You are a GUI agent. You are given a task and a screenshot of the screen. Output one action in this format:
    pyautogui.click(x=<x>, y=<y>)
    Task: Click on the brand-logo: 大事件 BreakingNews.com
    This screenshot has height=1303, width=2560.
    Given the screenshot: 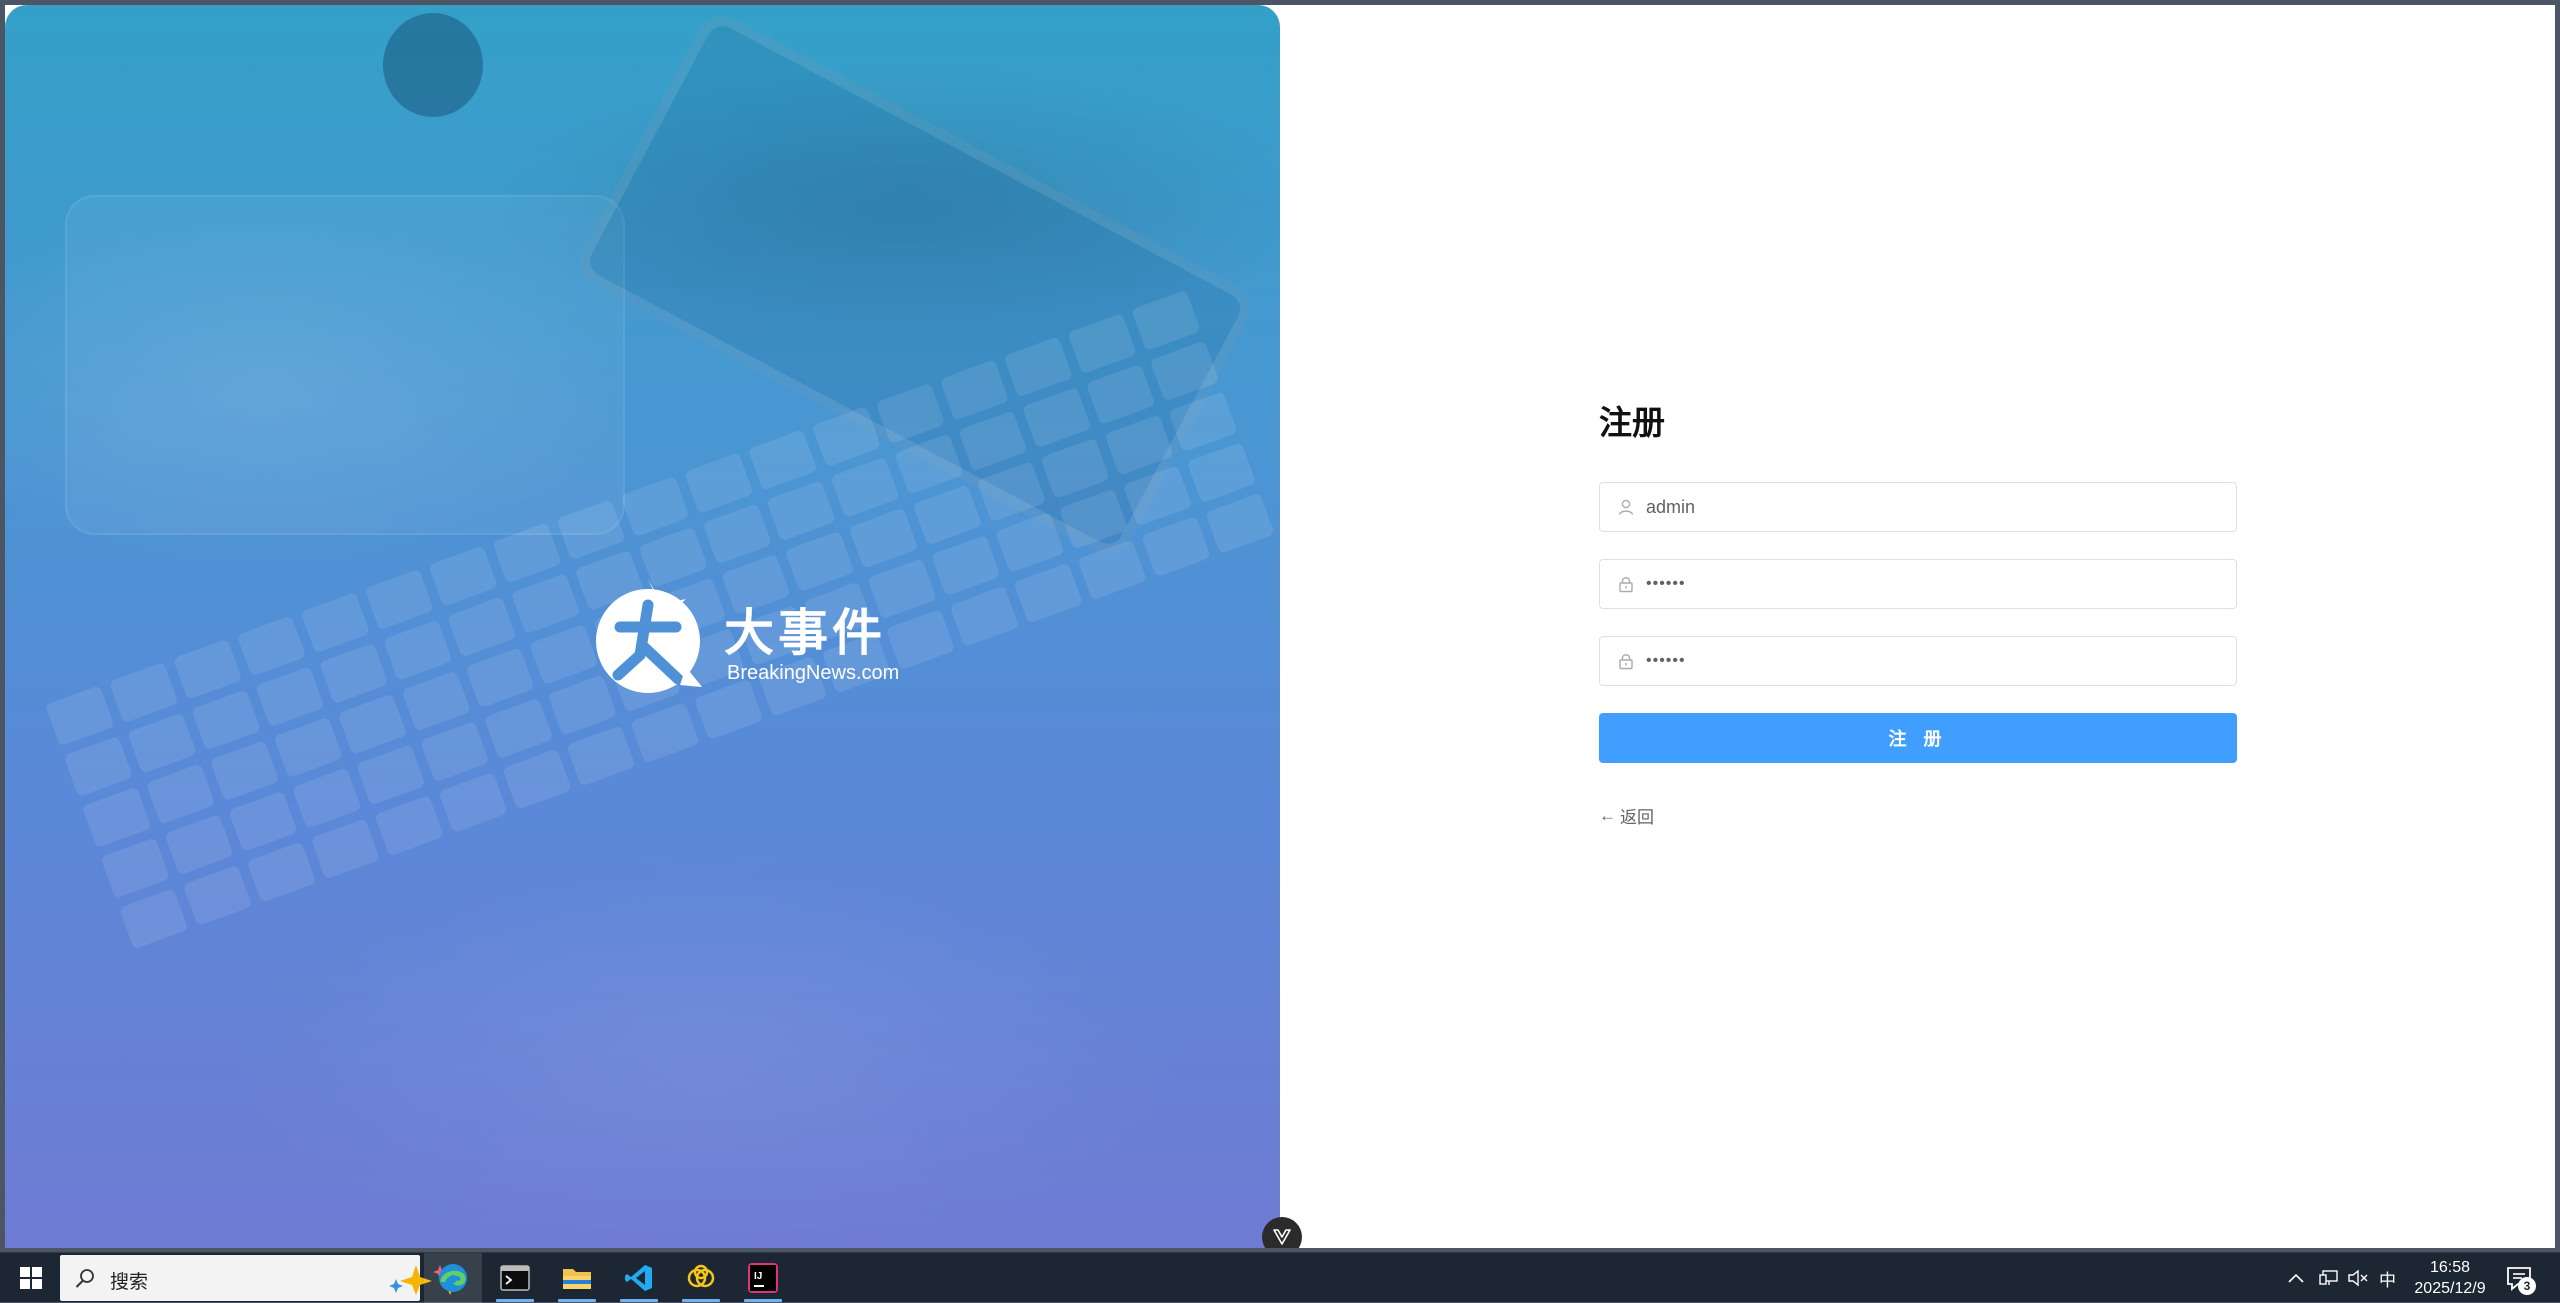 What is the action you would take?
    pyautogui.click(x=750, y=630)
    